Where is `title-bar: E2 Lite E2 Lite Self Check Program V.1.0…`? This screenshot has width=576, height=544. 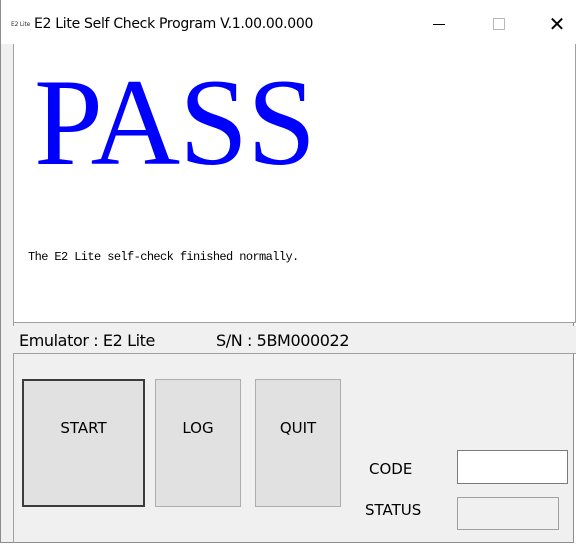 title-bar: E2 Lite E2 Lite Self Check Program V.1.0… is located at coordinates (288, 22).